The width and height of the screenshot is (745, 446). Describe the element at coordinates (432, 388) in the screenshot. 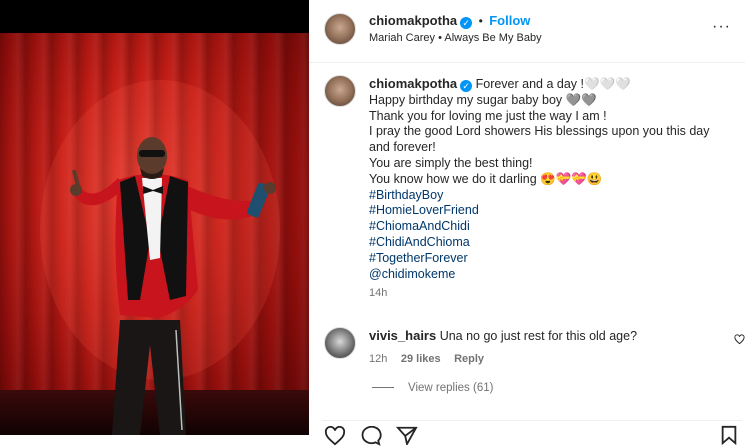

I see `view-replies-button: View replies (61)` at that location.